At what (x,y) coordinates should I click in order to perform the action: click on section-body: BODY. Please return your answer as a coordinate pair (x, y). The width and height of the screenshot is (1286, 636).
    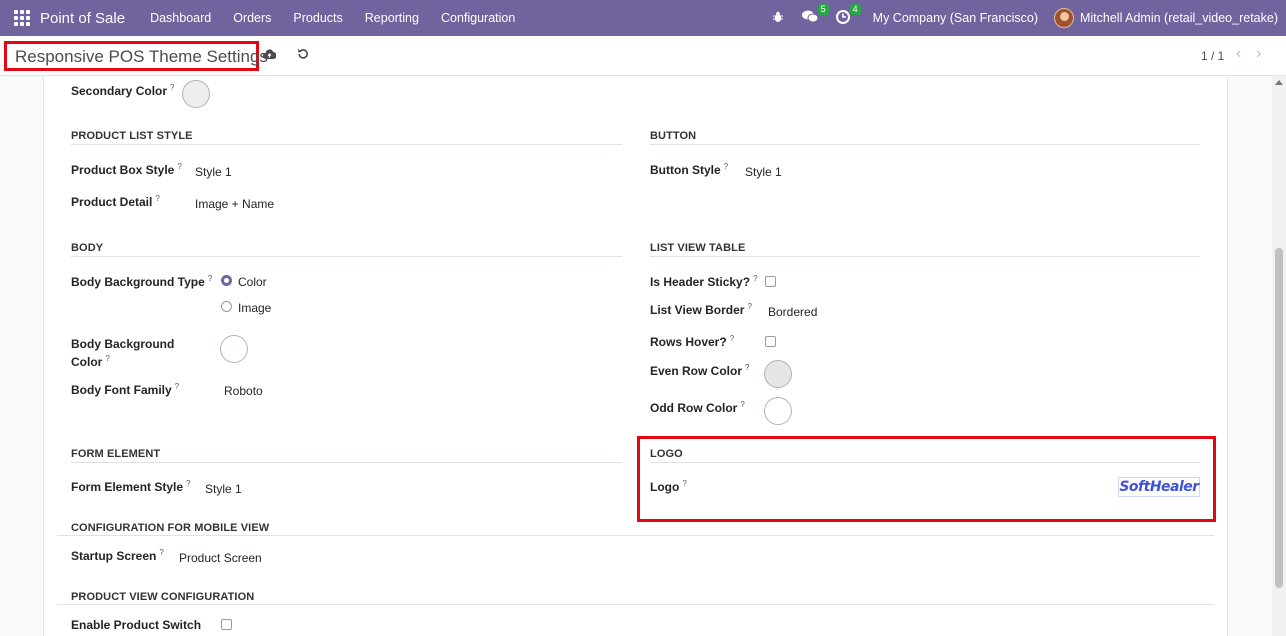
    Looking at the image, I should click on (87, 248).